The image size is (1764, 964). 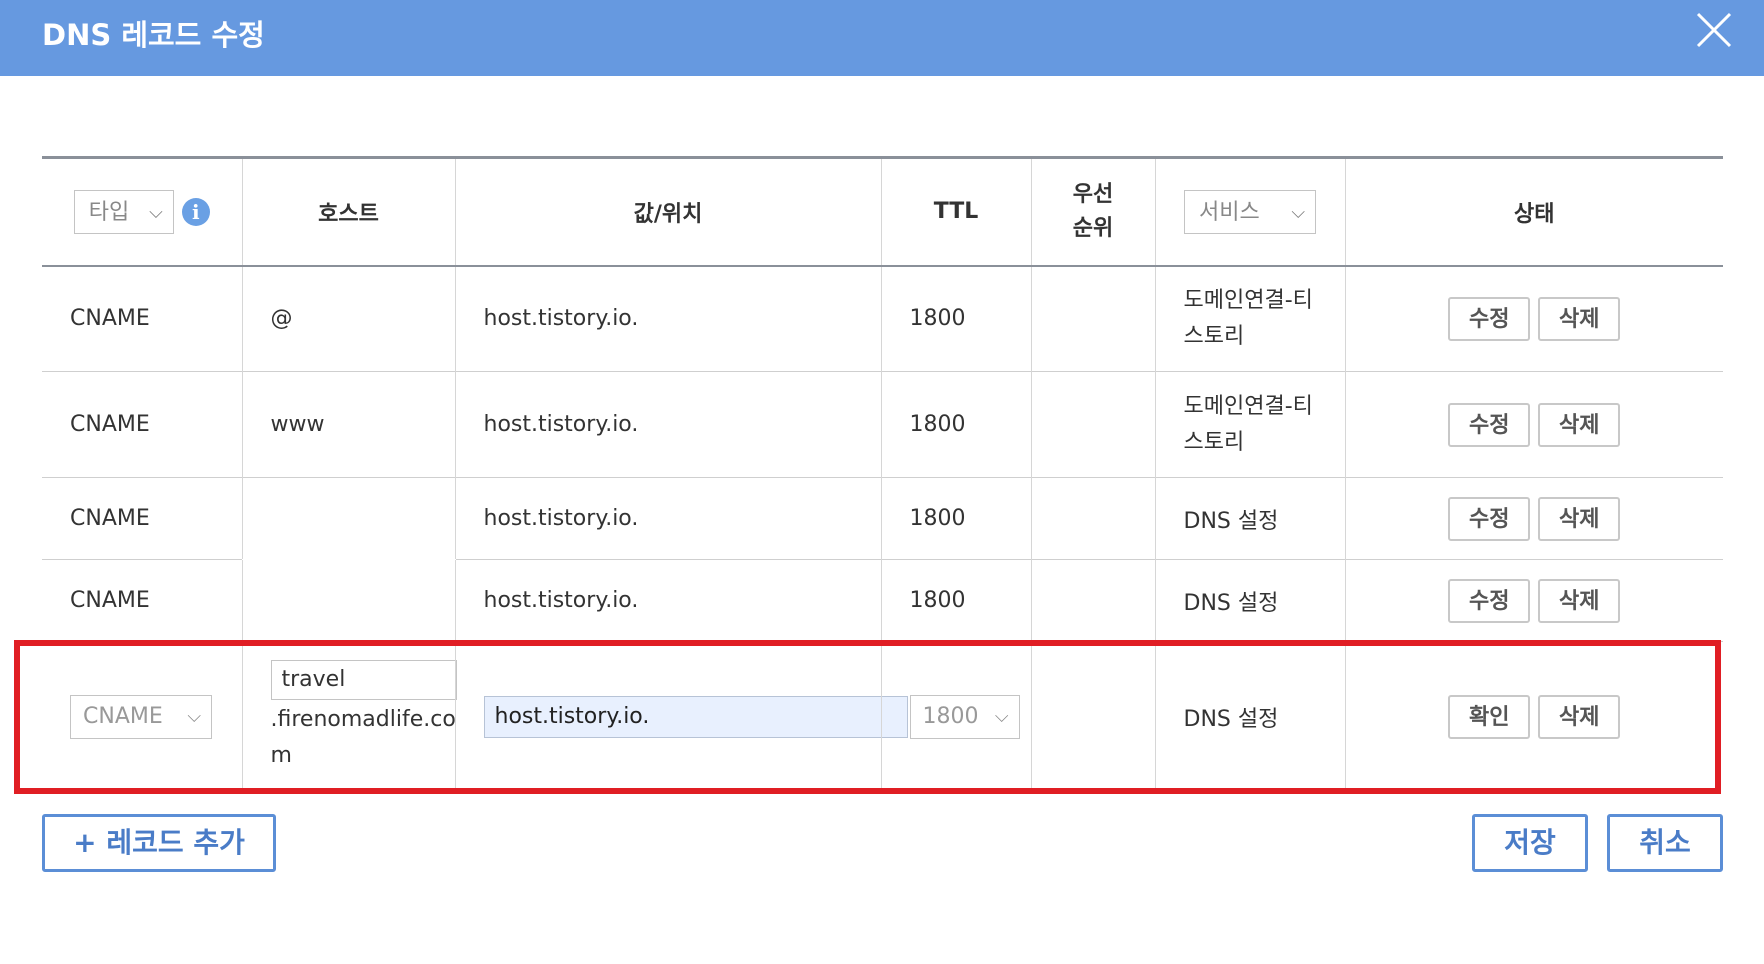 I want to click on header-service: 서비스 ⌵, so click(x=1249, y=211).